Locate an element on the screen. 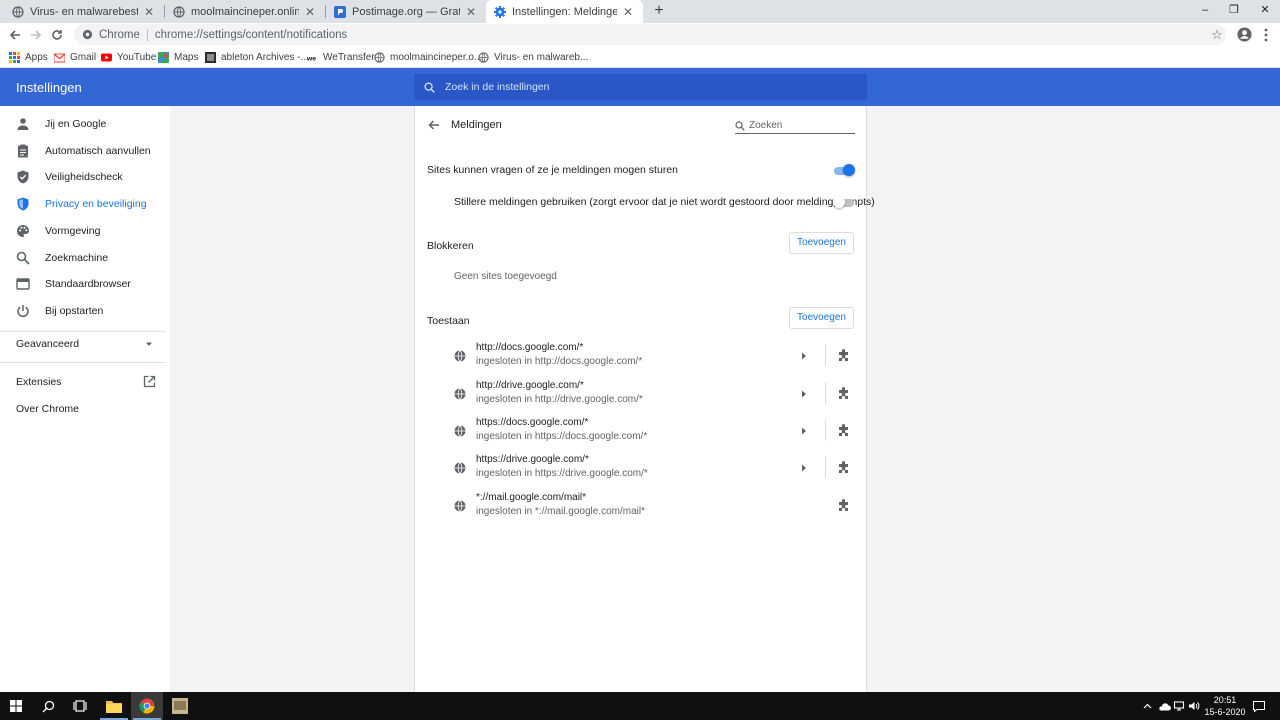  bookmark-apps: Apps is located at coordinates (28, 57).